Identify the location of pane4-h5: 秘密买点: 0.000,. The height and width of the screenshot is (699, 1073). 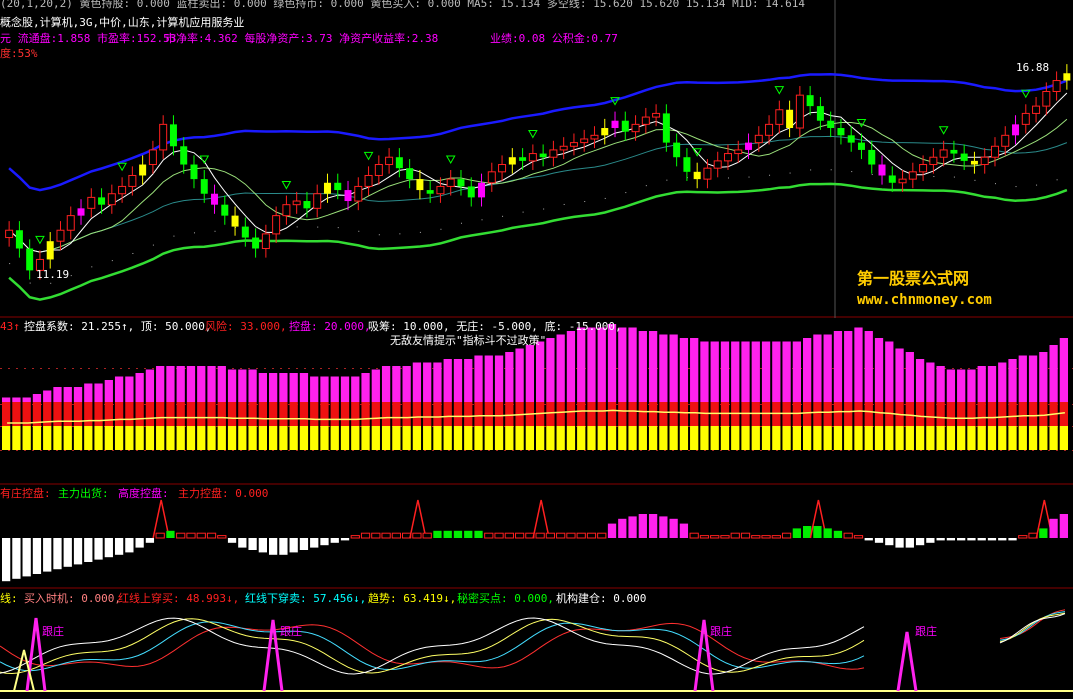
(505, 598).